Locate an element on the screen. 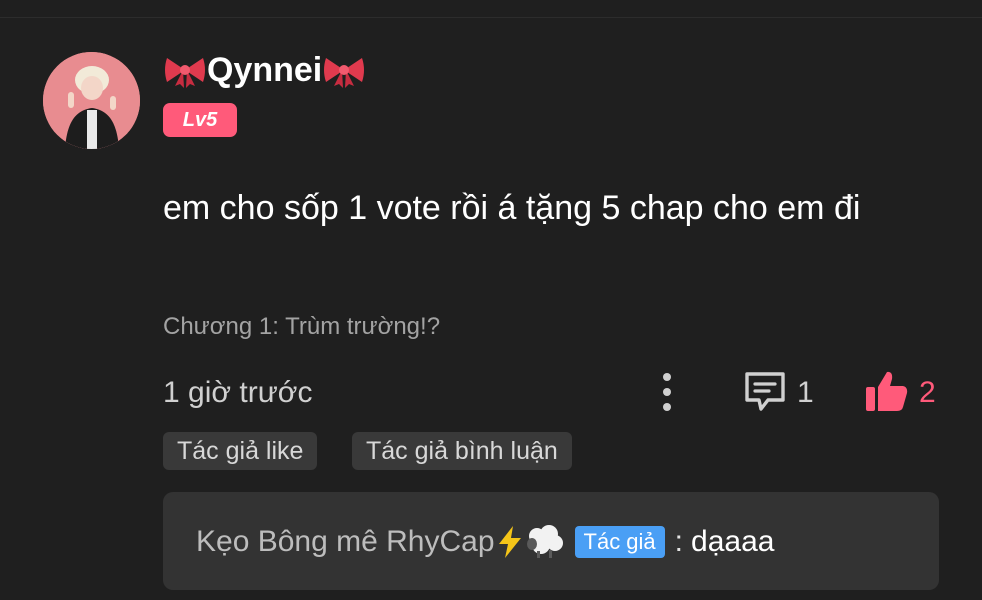 Image resolution: width=982 pixels, height=600 pixels. sheep-icon is located at coordinates (544, 541).